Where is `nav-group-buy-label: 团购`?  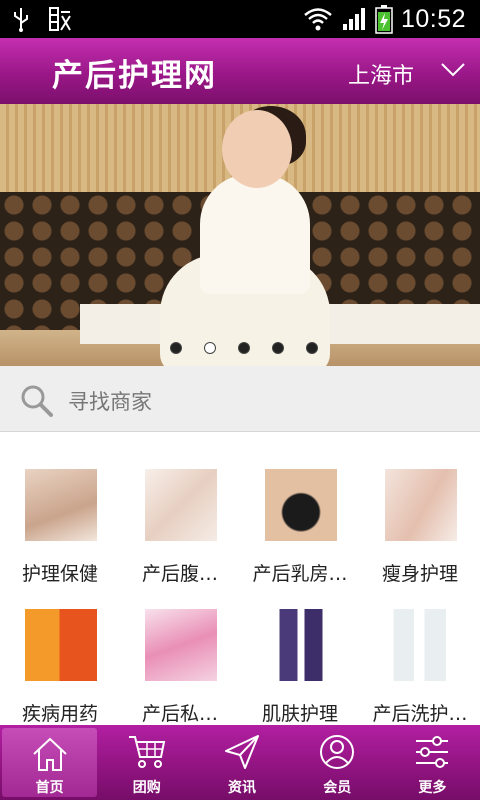
nav-group-buy-label: 团购 is located at coordinates (146, 788).